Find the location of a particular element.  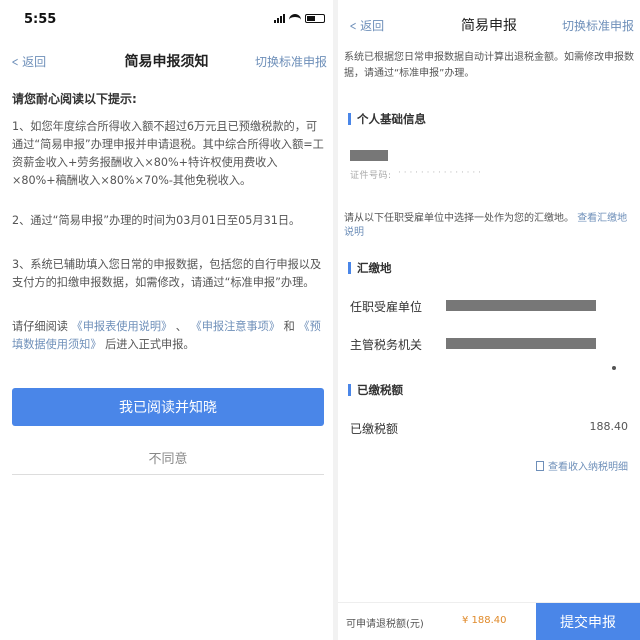

document-icon is located at coordinates (540, 465).